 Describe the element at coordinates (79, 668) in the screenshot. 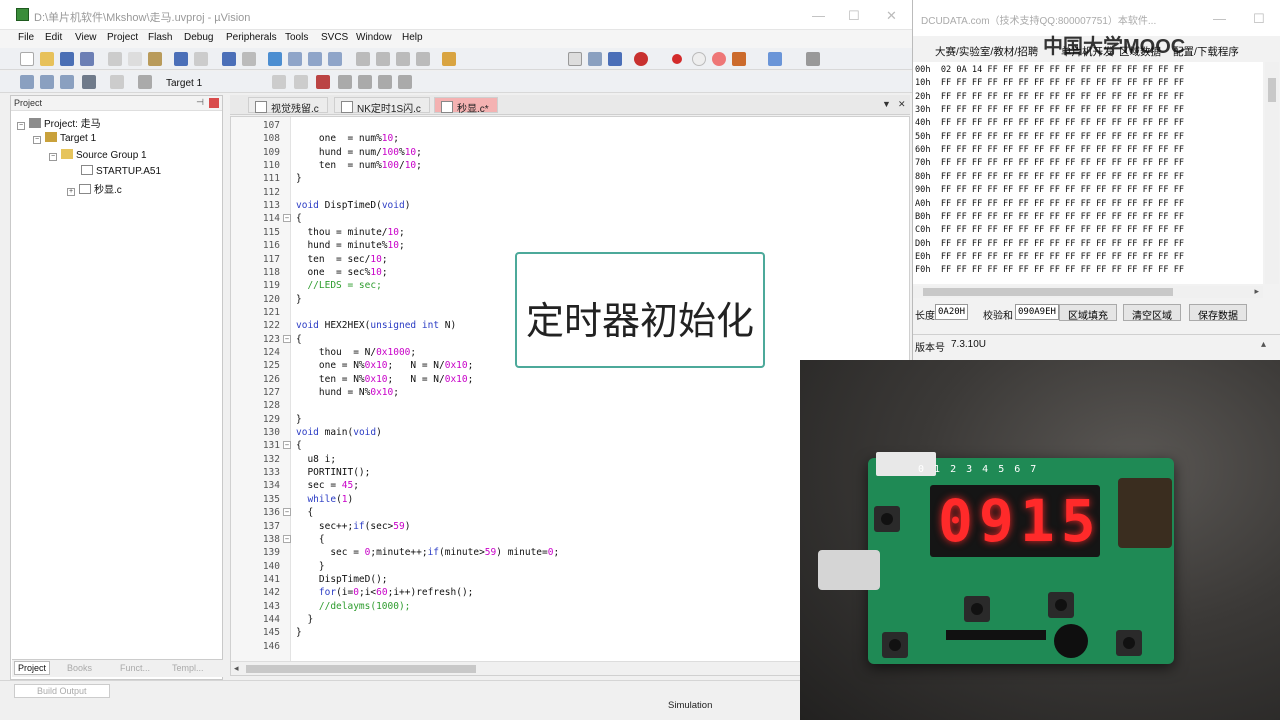

I see `tab-books: Books` at that location.